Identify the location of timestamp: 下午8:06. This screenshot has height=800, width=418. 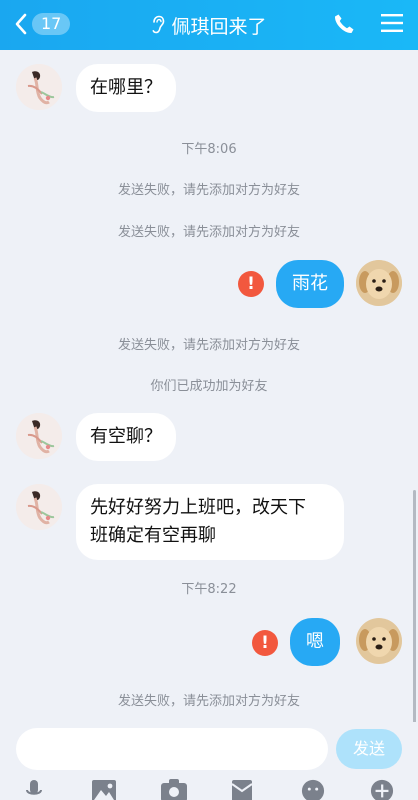
(209, 149).